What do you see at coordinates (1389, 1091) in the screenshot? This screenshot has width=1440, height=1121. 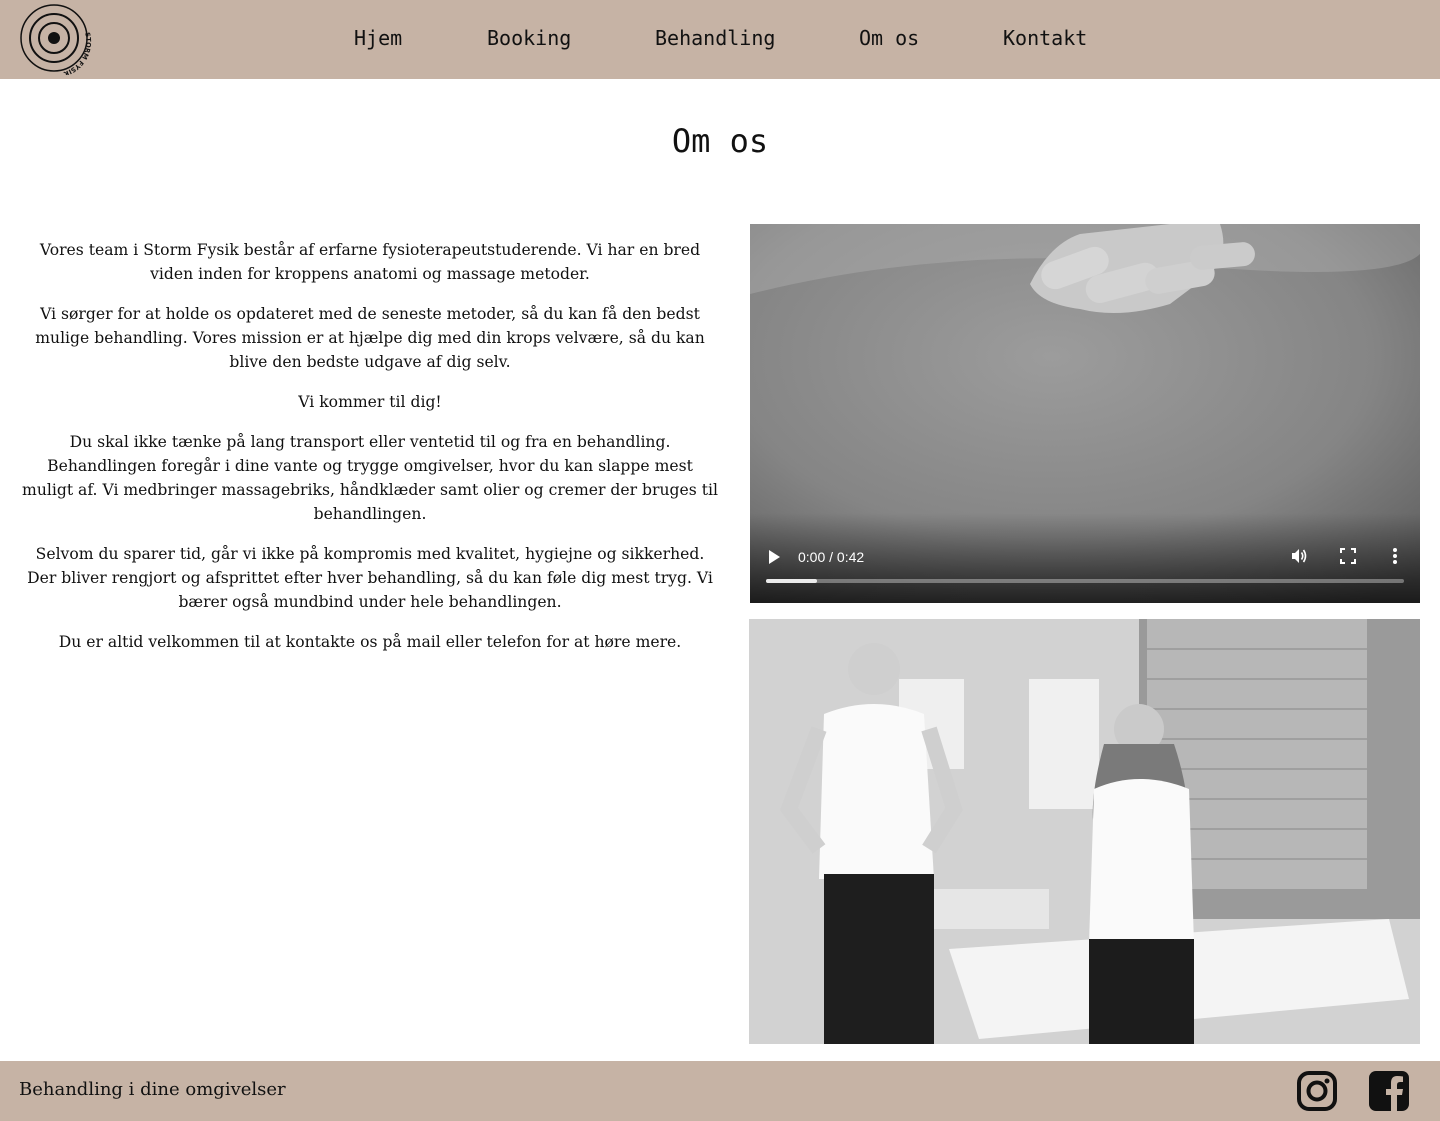 I see `facebook-icon` at bounding box center [1389, 1091].